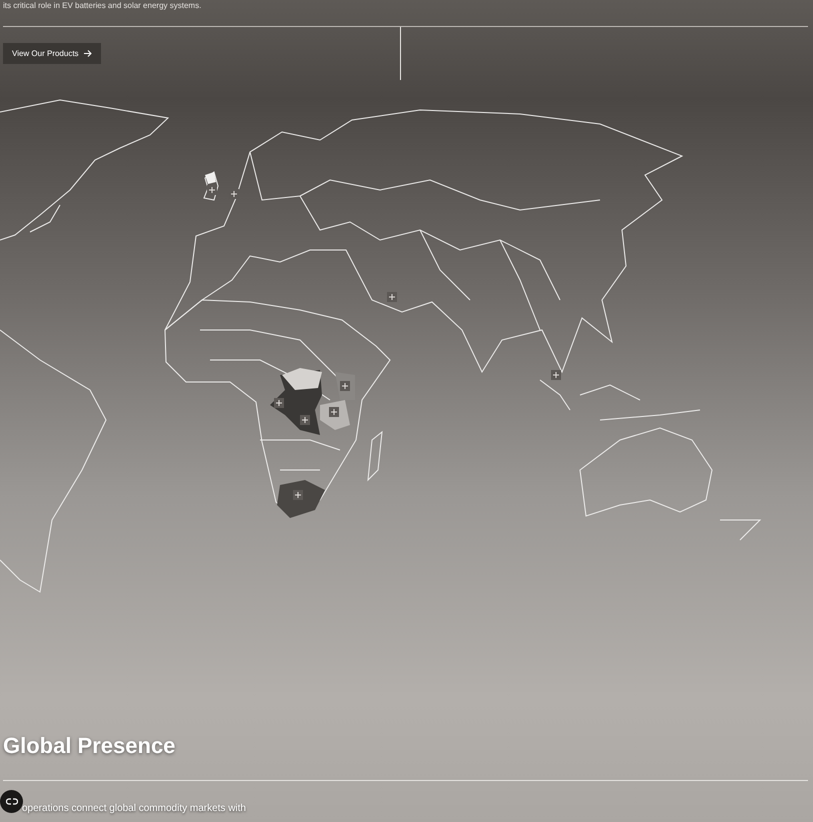 This screenshot has width=813, height=822. What do you see at coordinates (102, 6) in the screenshot?
I see `intro-text: its critical role in EV batteries and solar energy systems.` at bounding box center [102, 6].